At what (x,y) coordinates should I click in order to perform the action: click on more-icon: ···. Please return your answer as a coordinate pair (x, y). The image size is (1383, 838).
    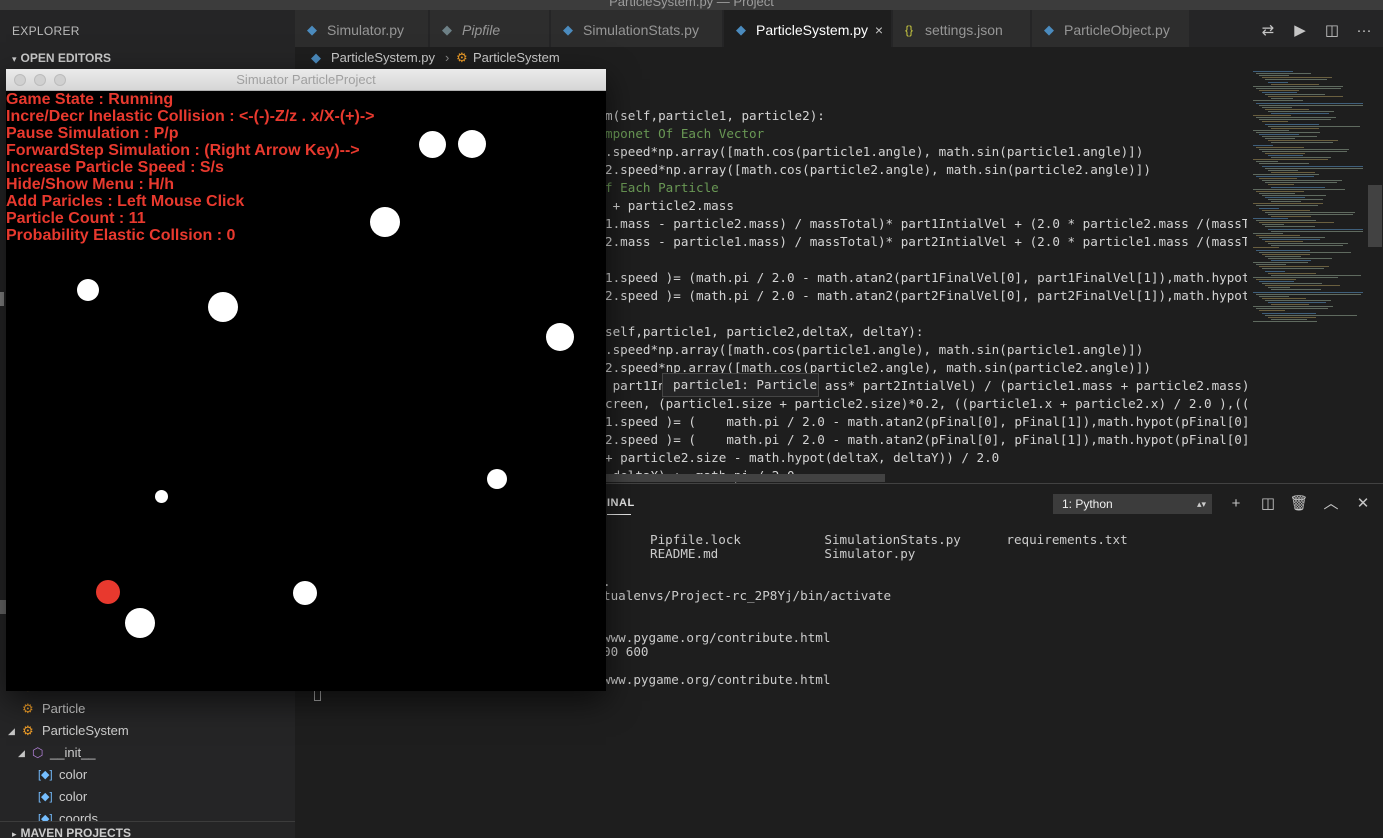
    Looking at the image, I should click on (1364, 31).